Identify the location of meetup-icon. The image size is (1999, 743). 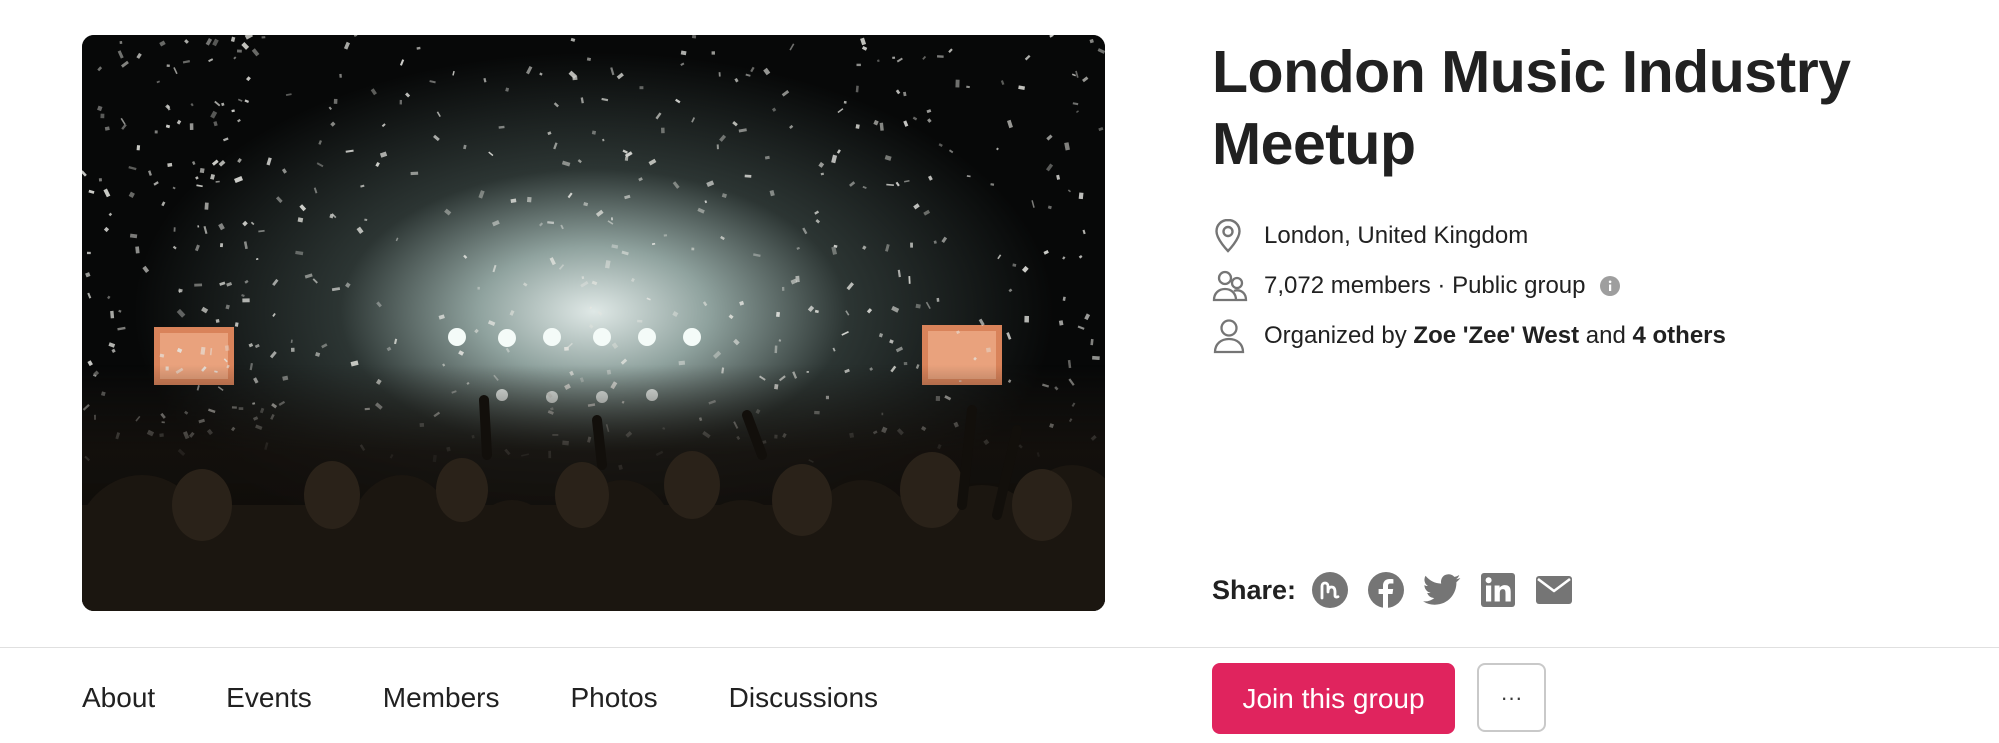
(1330, 590).